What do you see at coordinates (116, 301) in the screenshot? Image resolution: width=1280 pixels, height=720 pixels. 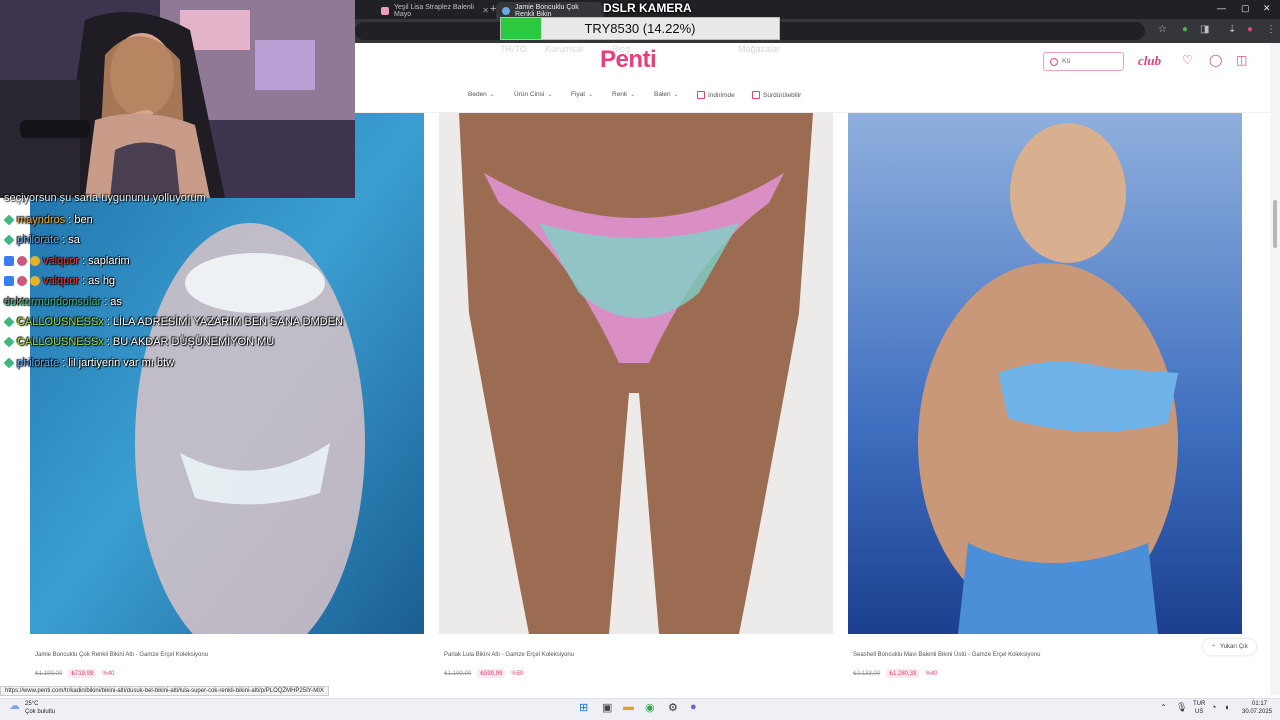 I see `chat-message: as` at bounding box center [116, 301].